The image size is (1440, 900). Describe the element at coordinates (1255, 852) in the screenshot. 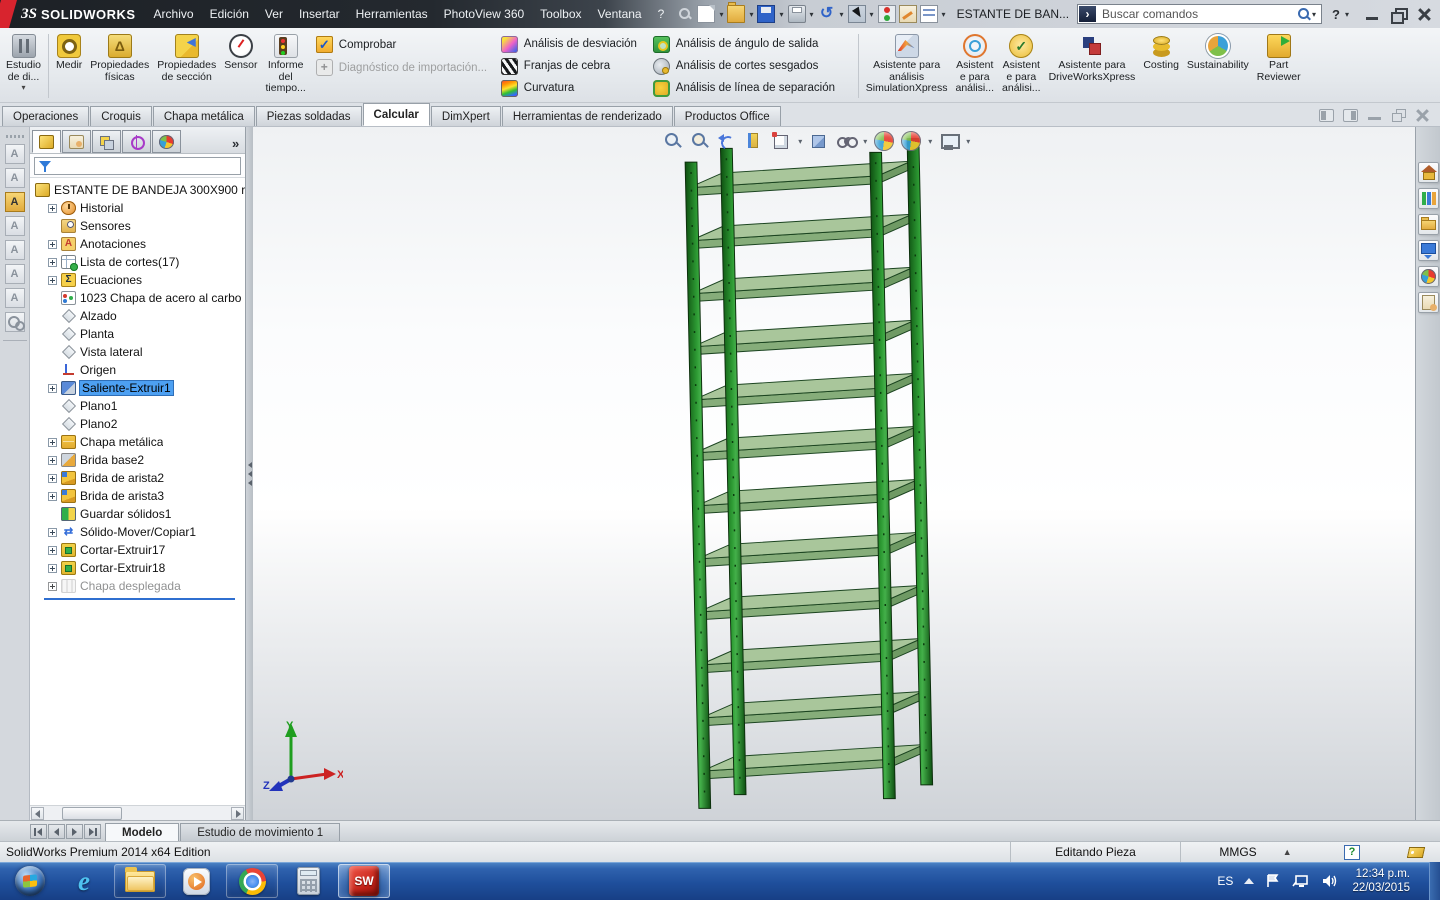

I see `units-selector: MMGS ▲` at that location.